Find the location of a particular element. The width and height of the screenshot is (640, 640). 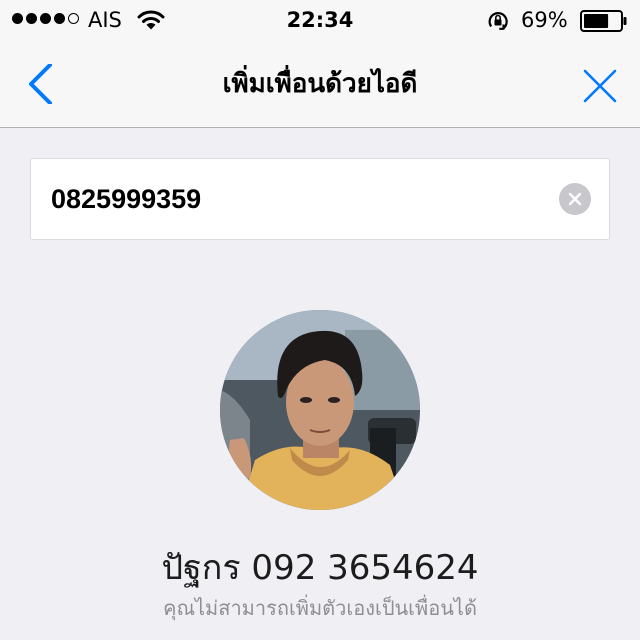

result-note: คุณไม่สามารถเพิ่มตัวเองเป็นเพื่อนได้ is located at coordinates (320, 608).